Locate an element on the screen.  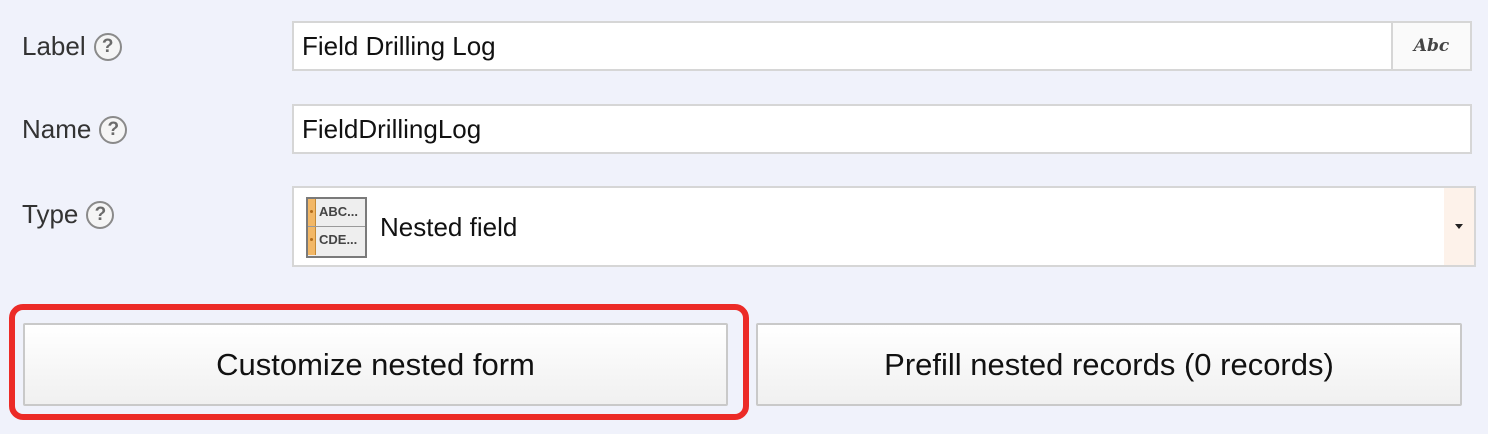
label-caption: Label is located at coordinates (54, 46).